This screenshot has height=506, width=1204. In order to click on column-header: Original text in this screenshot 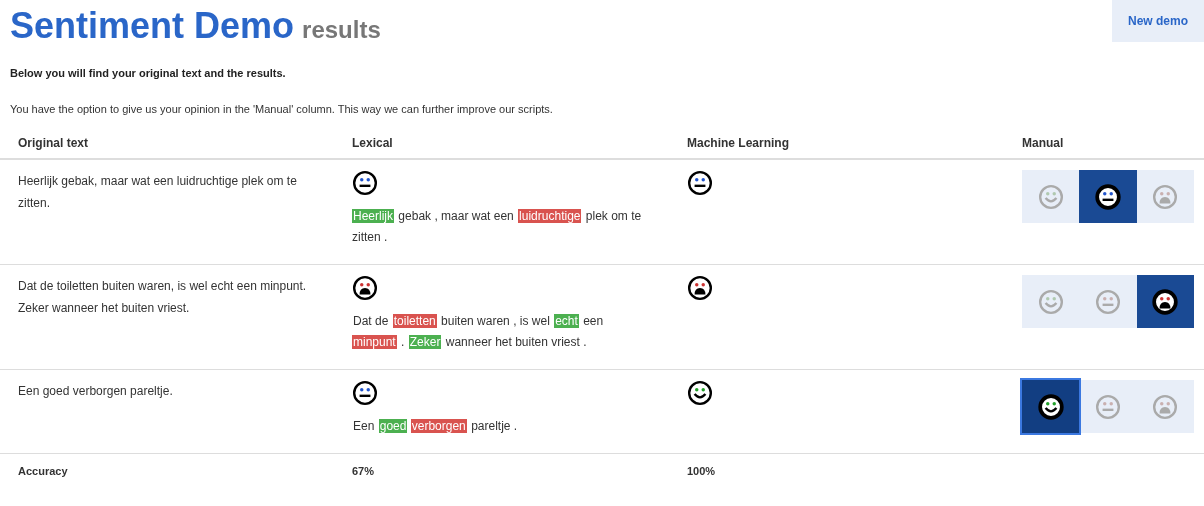, I will do `click(53, 143)`.